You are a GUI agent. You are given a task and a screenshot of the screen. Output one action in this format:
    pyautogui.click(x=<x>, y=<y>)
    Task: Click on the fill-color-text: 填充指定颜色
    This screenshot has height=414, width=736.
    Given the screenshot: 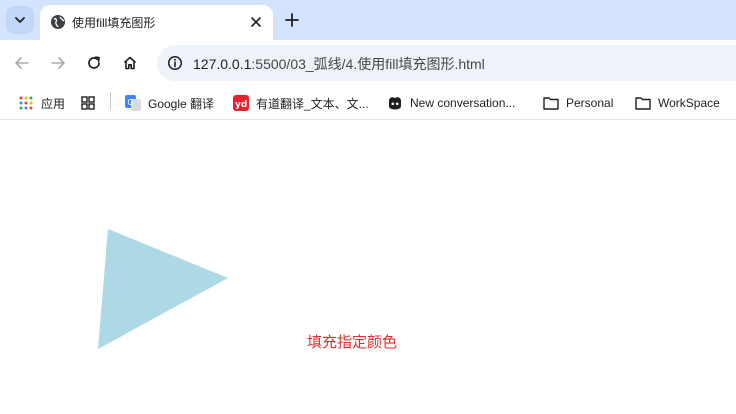 What is the action you would take?
    pyautogui.click(x=352, y=342)
    